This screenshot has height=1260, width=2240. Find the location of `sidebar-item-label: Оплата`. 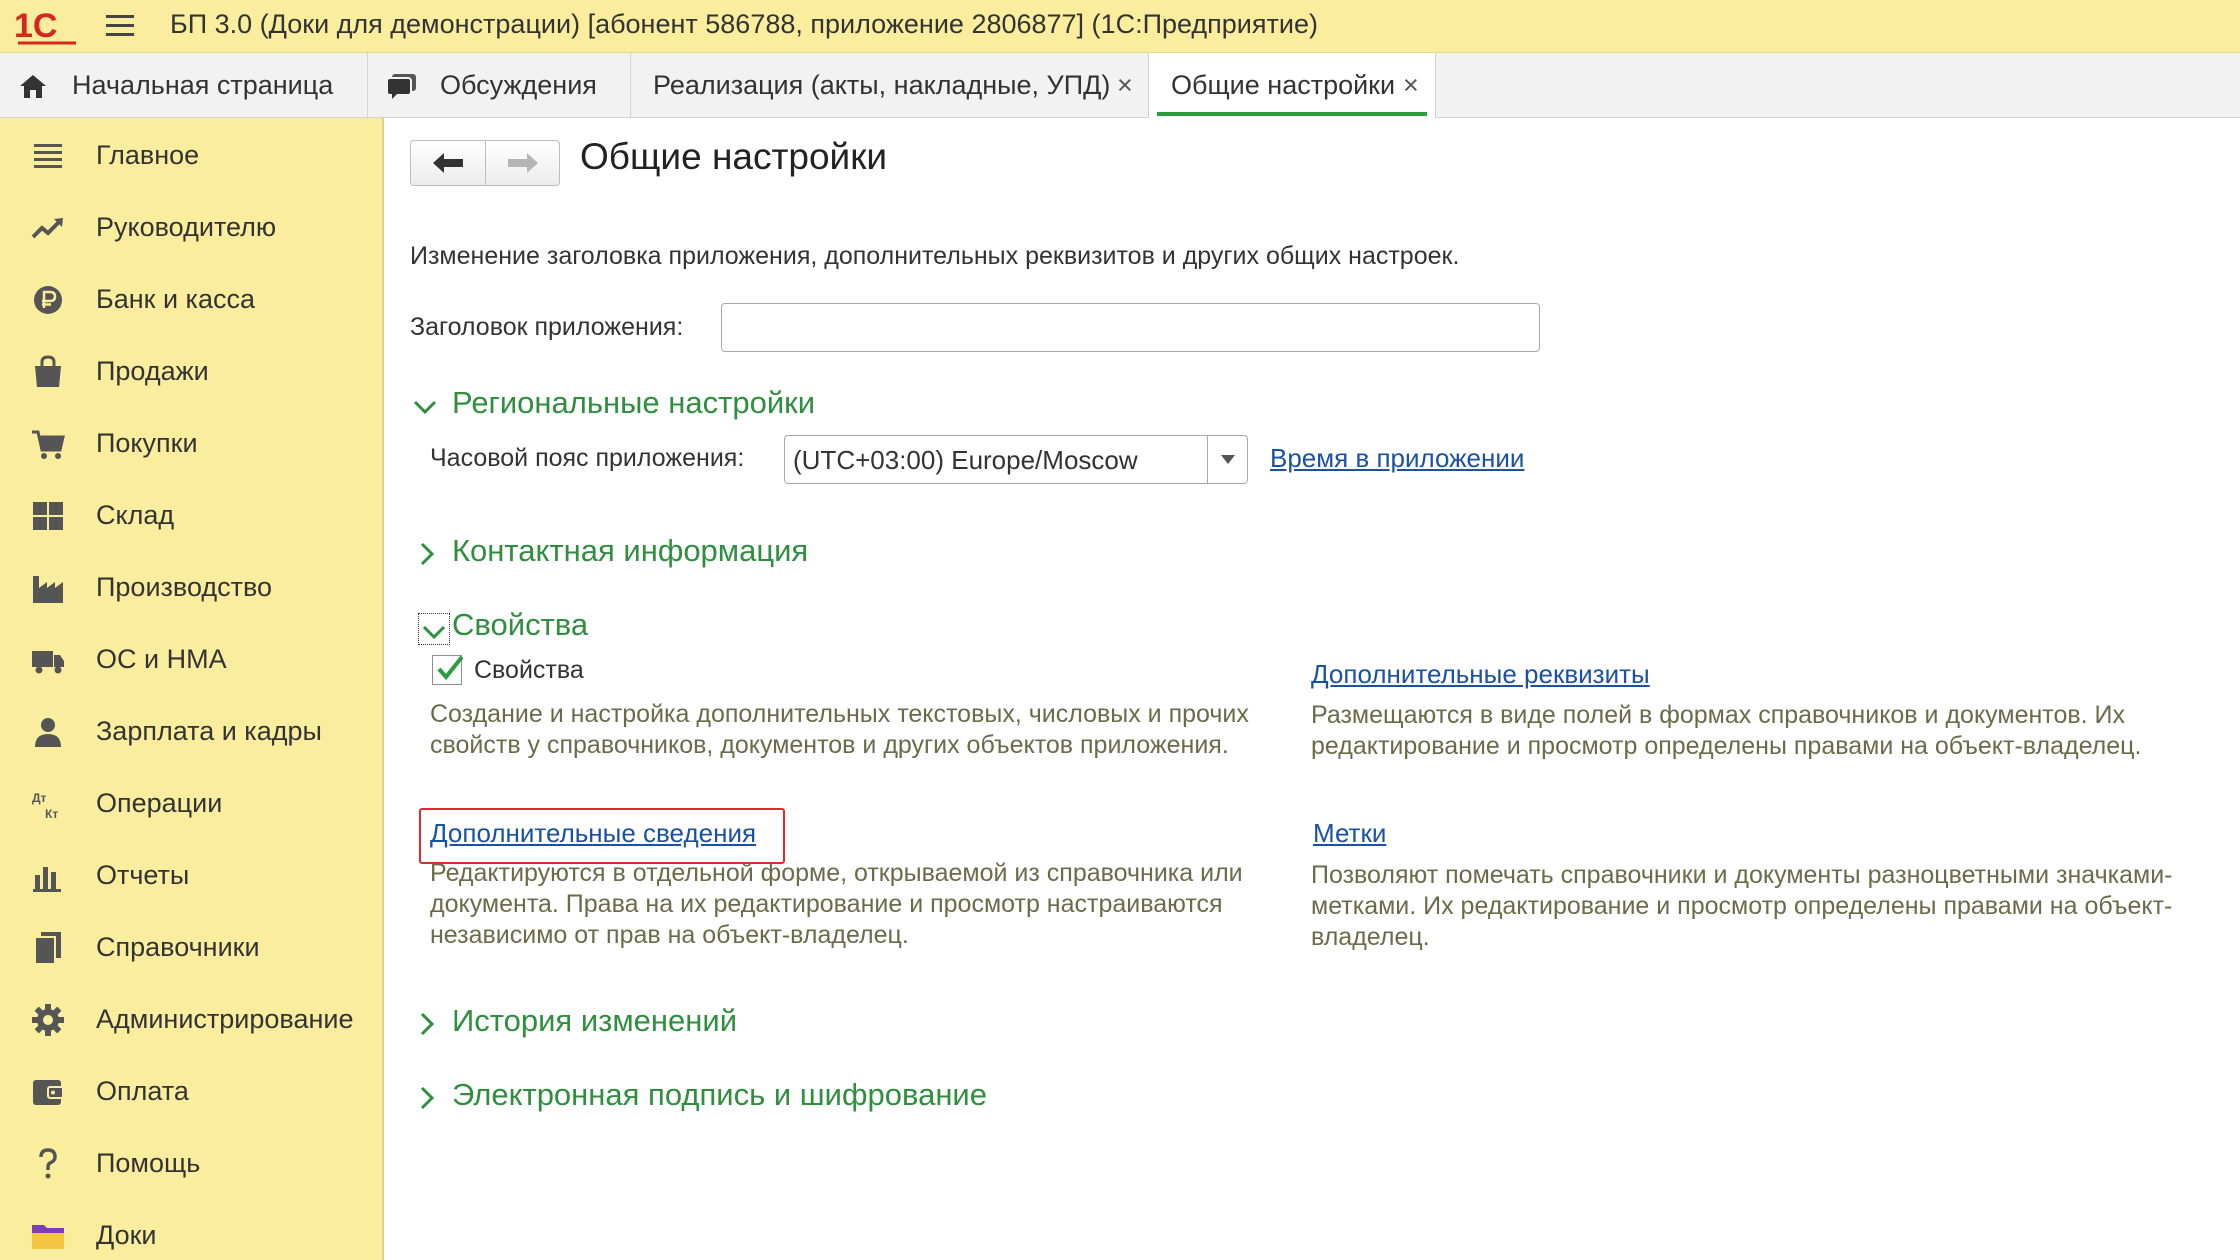

sidebar-item-label: Оплата is located at coordinates (142, 1091).